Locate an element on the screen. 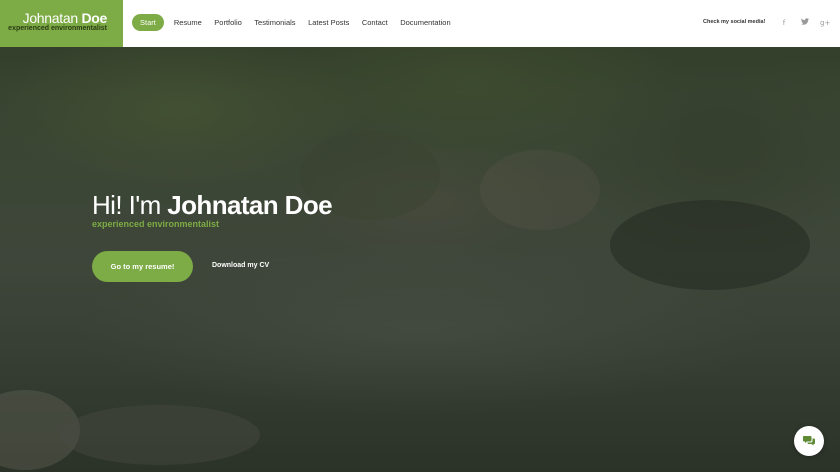 This screenshot has width=840, height=472. brand-first-name: Johnatan is located at coordinates (50, 18).